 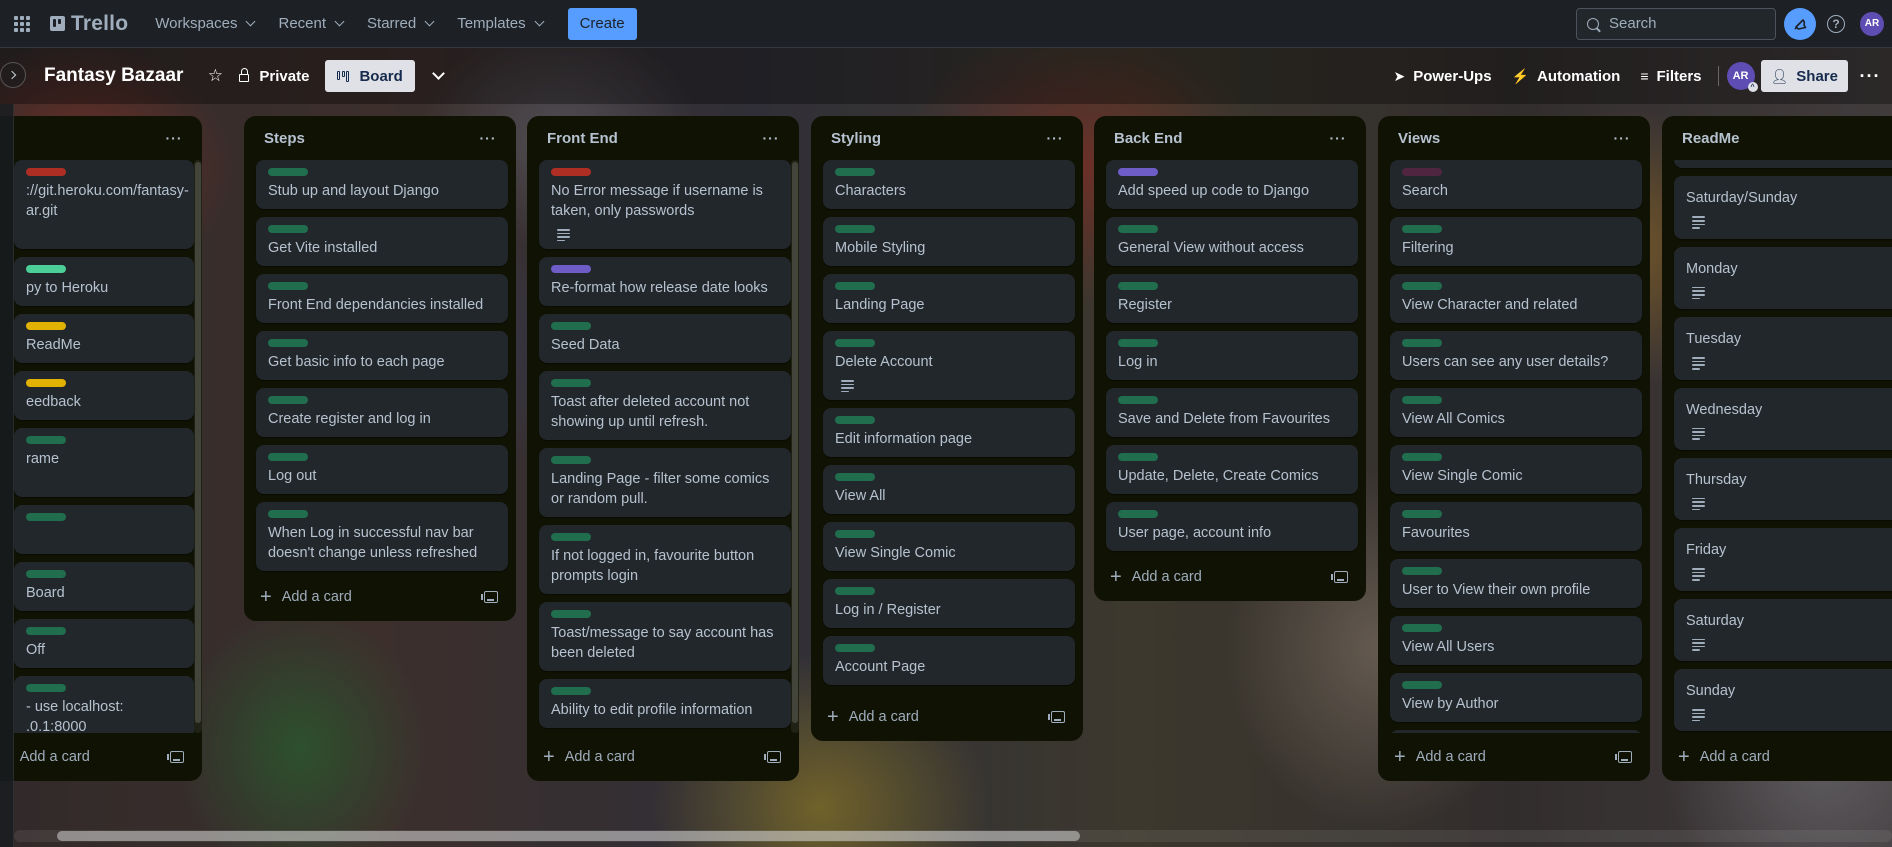 I want to click on card: Search, so click(x=1516, y=184).